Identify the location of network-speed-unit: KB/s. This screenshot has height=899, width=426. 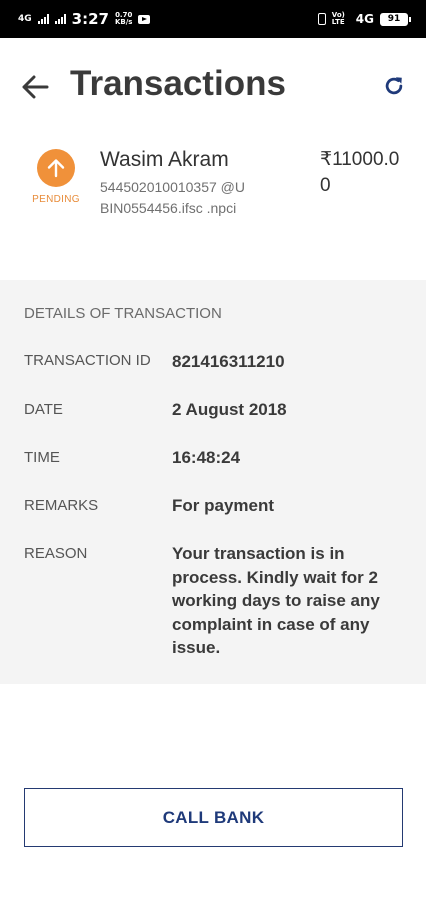
(123, 22).